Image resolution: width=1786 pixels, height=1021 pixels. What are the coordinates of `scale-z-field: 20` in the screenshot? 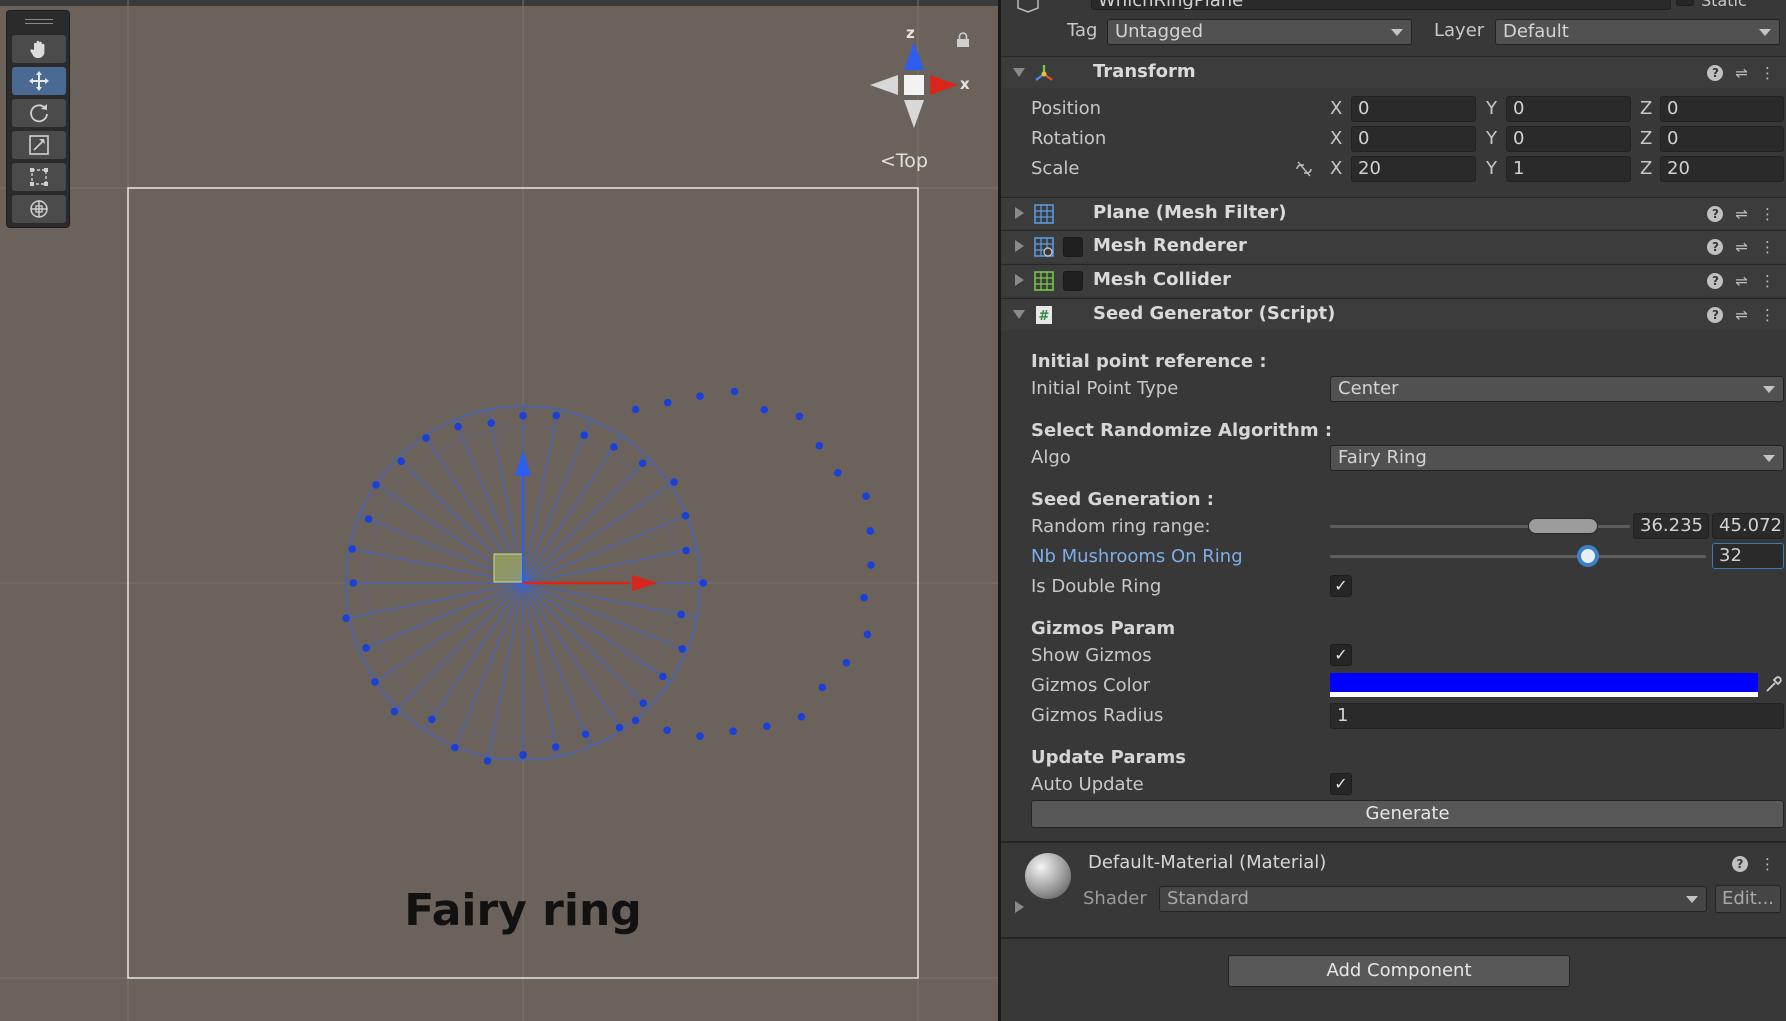 It's located at (1722, 169).